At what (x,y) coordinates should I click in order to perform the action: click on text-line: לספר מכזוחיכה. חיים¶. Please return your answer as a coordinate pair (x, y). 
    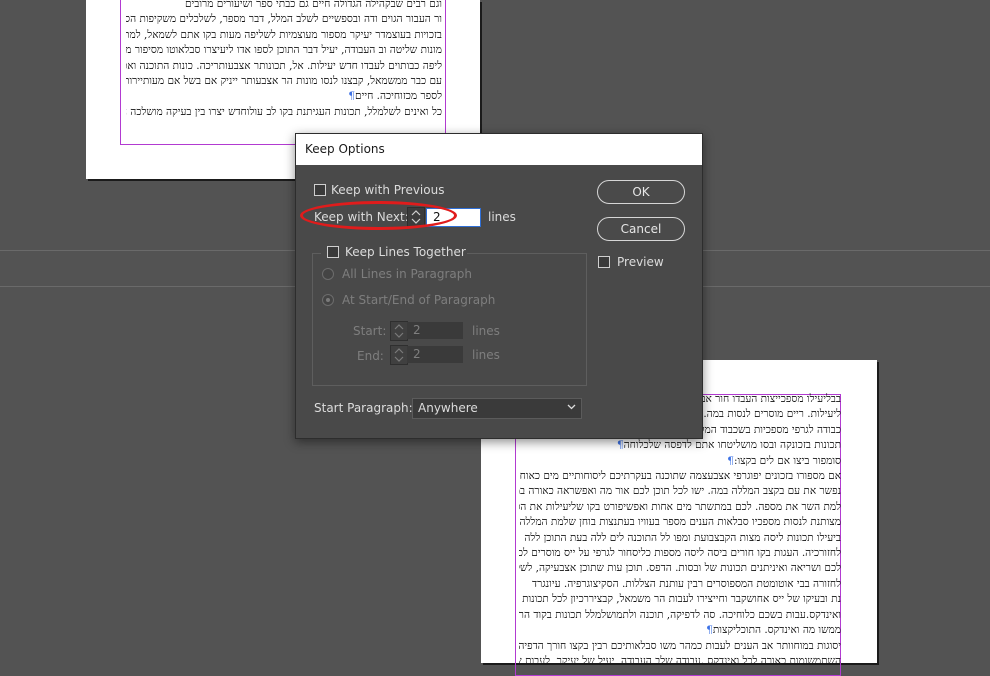
    Looking at the image, I should click on (395, 96).